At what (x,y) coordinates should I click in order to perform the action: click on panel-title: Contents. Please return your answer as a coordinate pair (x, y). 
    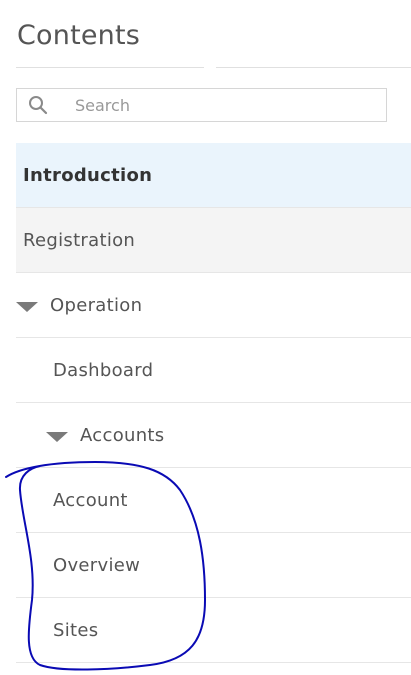
    Looking at the image, I should click on (79, 35).